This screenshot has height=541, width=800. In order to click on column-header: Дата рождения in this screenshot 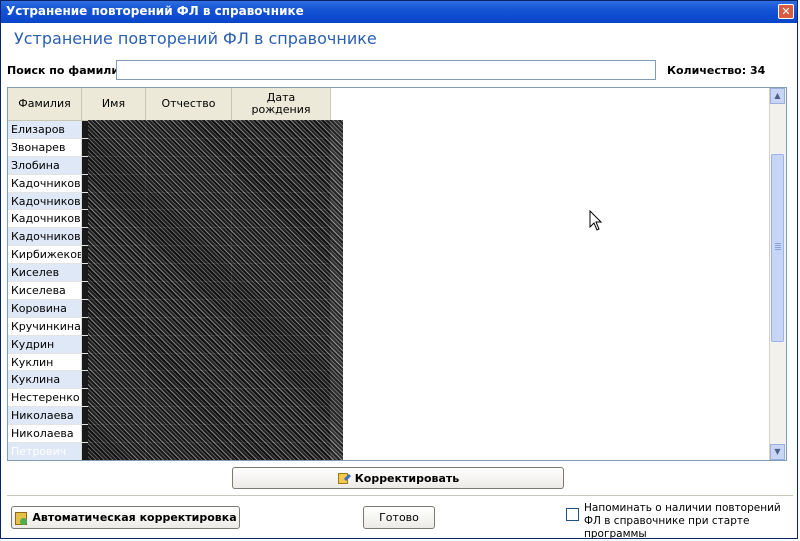, I will do `click(281, 104)`.